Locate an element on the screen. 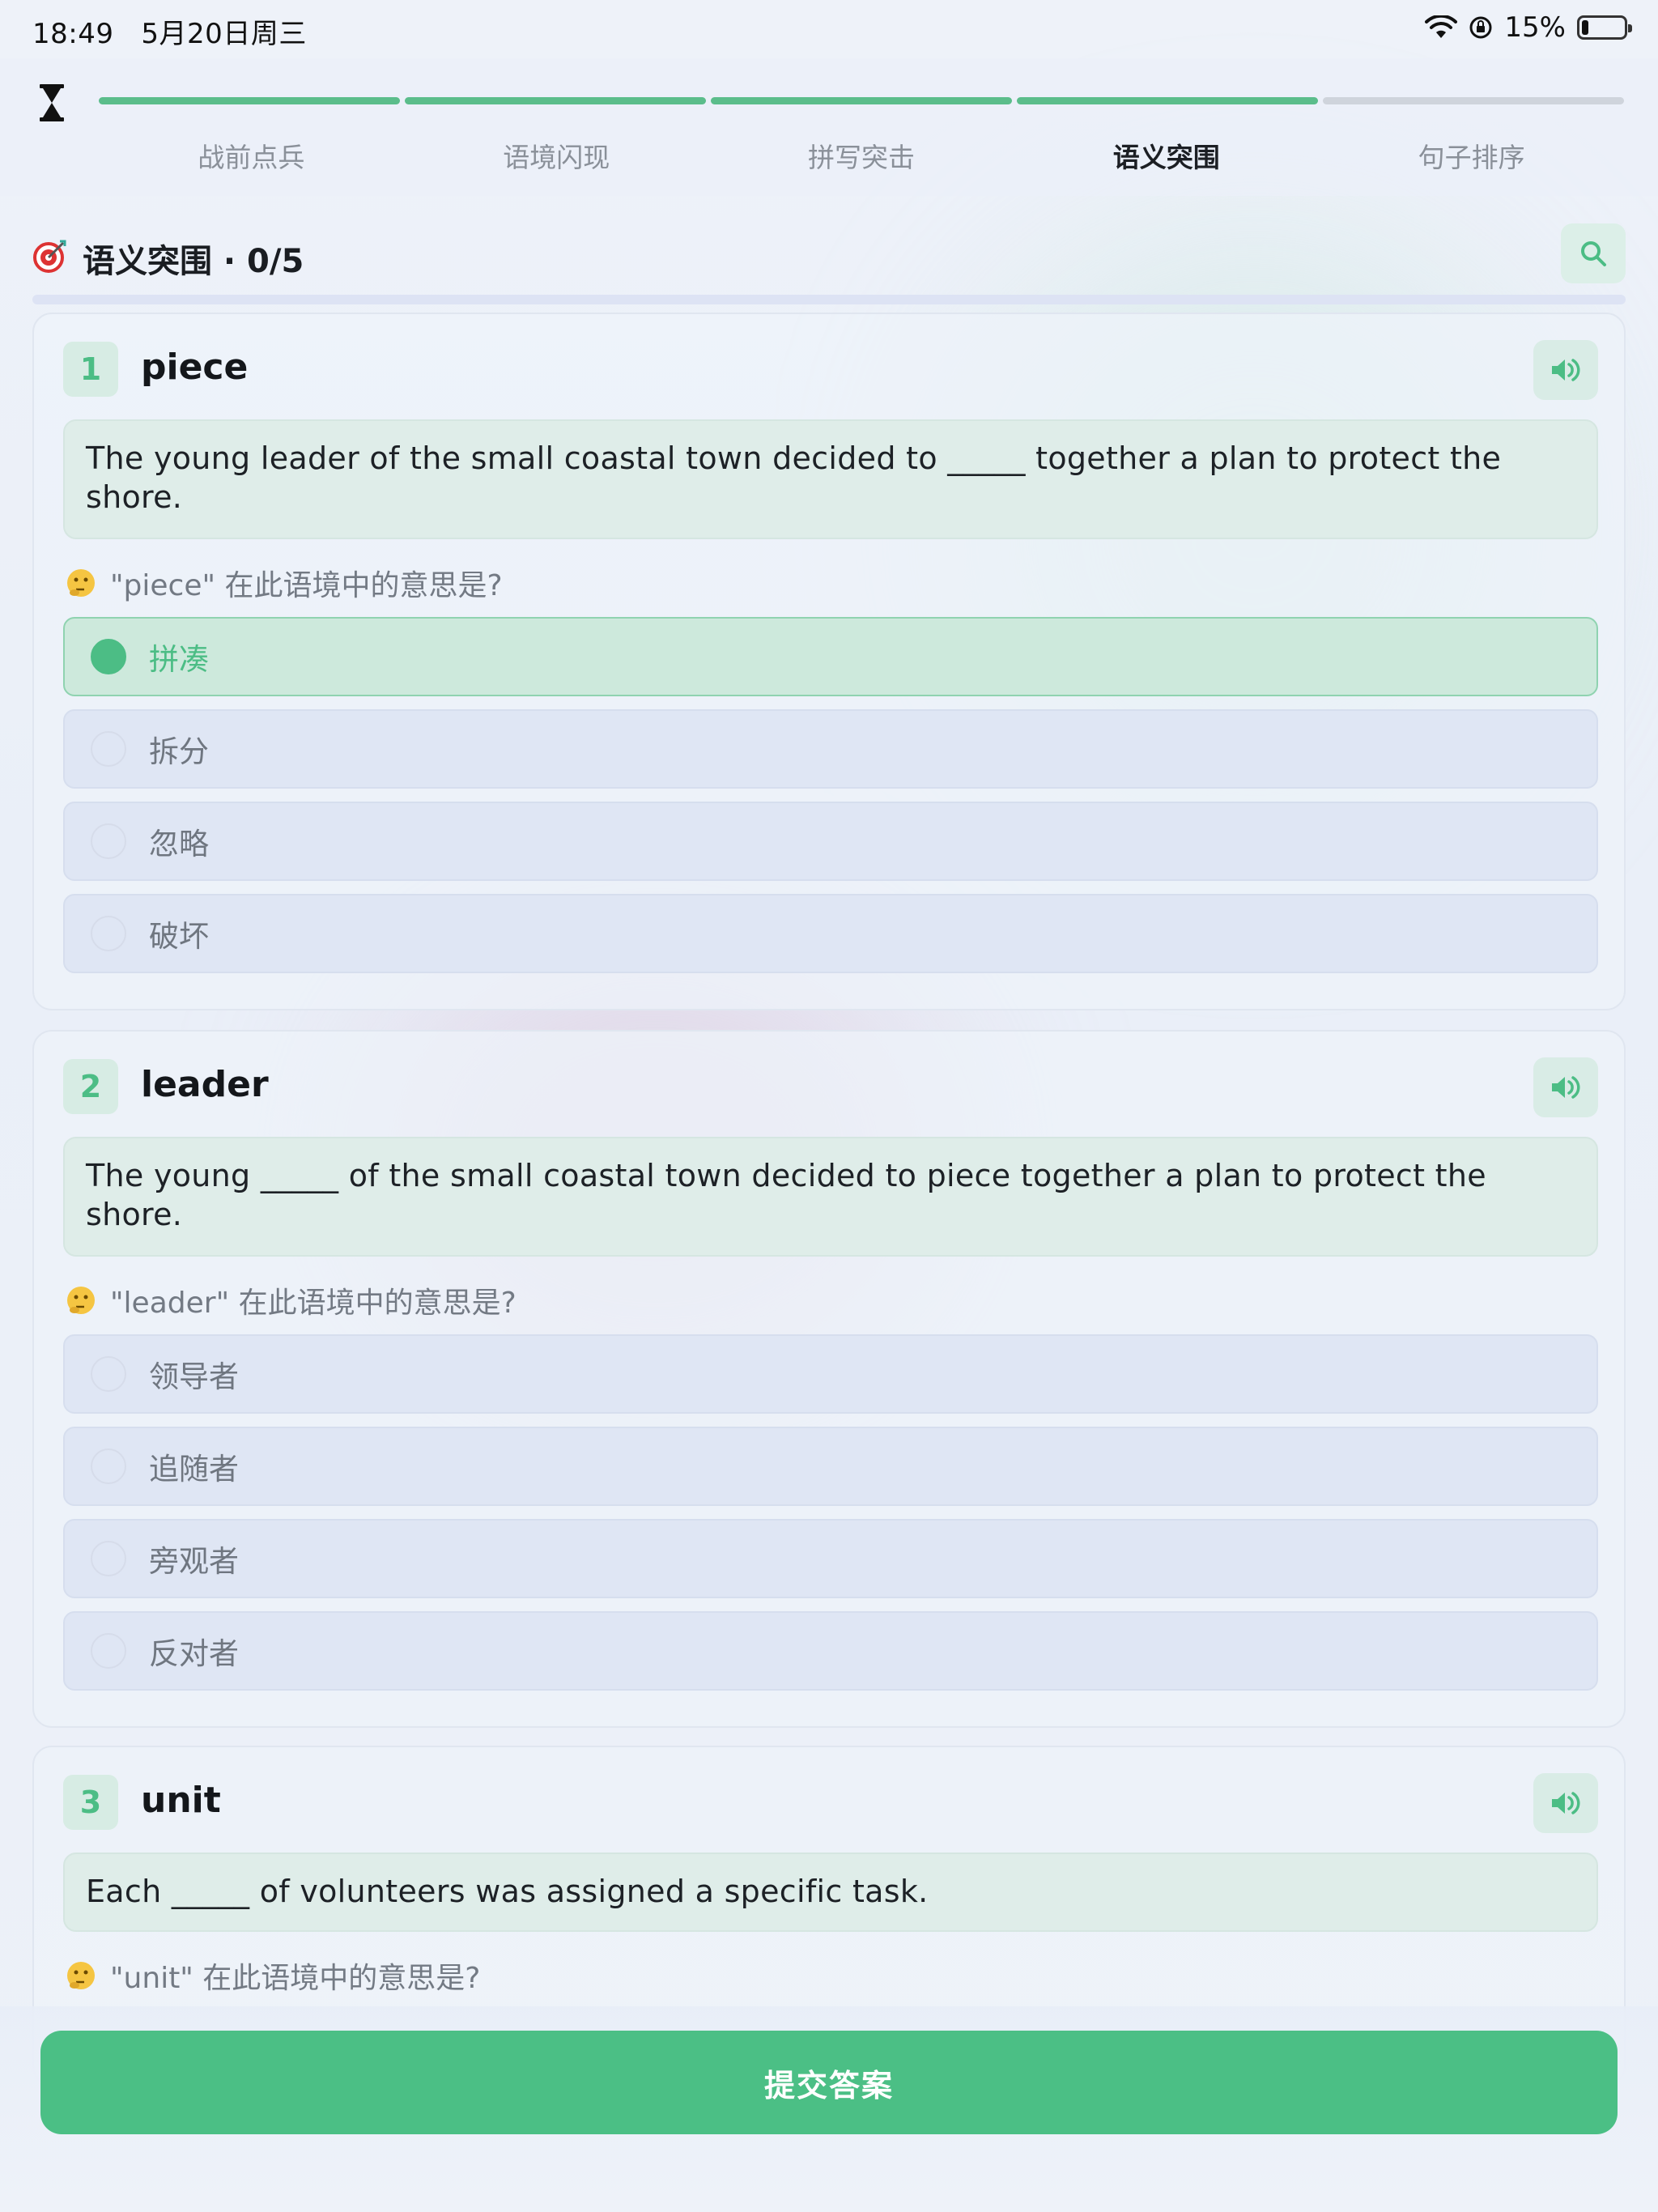 Image resolution: width=1658 pixels, height=2212 pixels. progress-track is located at coordinates (861, 100).